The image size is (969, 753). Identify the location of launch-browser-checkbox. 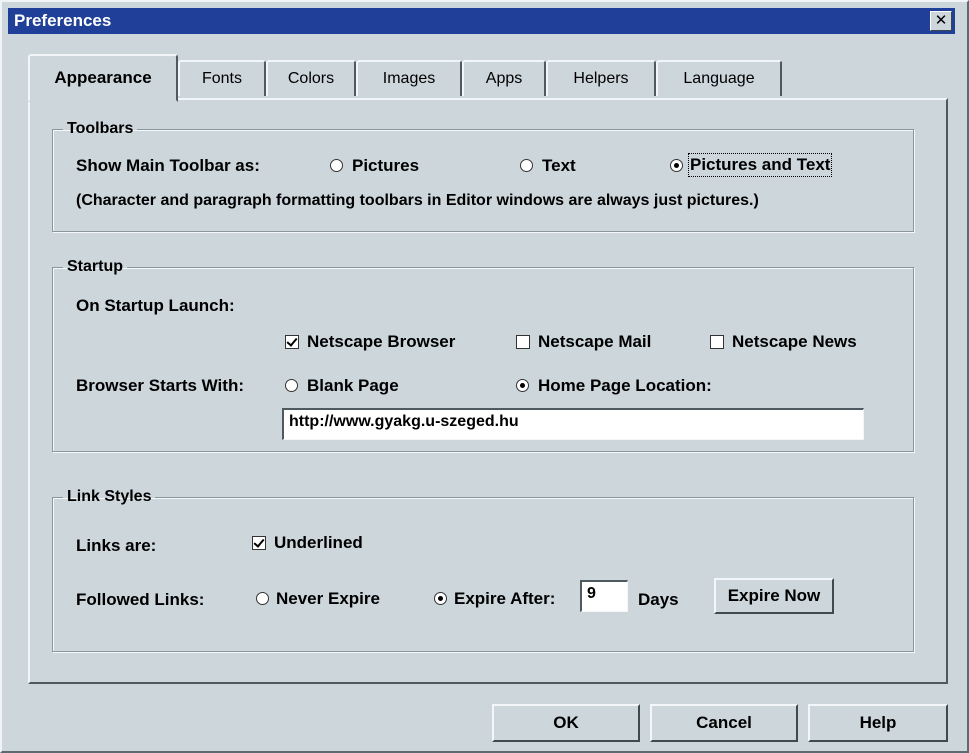
(292, 342).